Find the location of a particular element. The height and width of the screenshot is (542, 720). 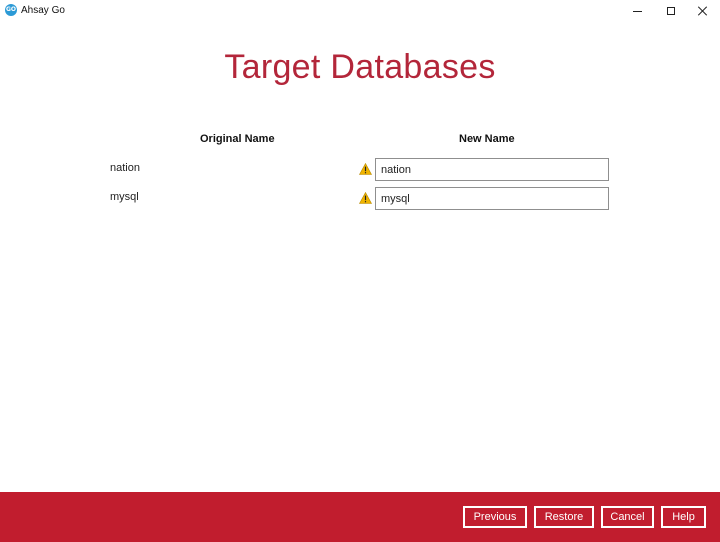

close-button is located at coordinates (703, 11).